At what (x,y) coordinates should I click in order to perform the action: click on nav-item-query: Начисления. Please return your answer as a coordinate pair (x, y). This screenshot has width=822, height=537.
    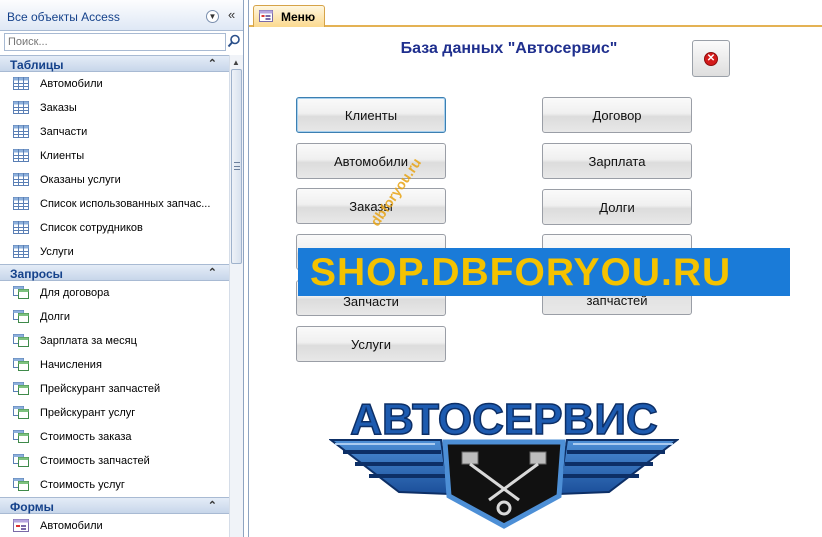
    Looking at the image, I should click on (114, 365).